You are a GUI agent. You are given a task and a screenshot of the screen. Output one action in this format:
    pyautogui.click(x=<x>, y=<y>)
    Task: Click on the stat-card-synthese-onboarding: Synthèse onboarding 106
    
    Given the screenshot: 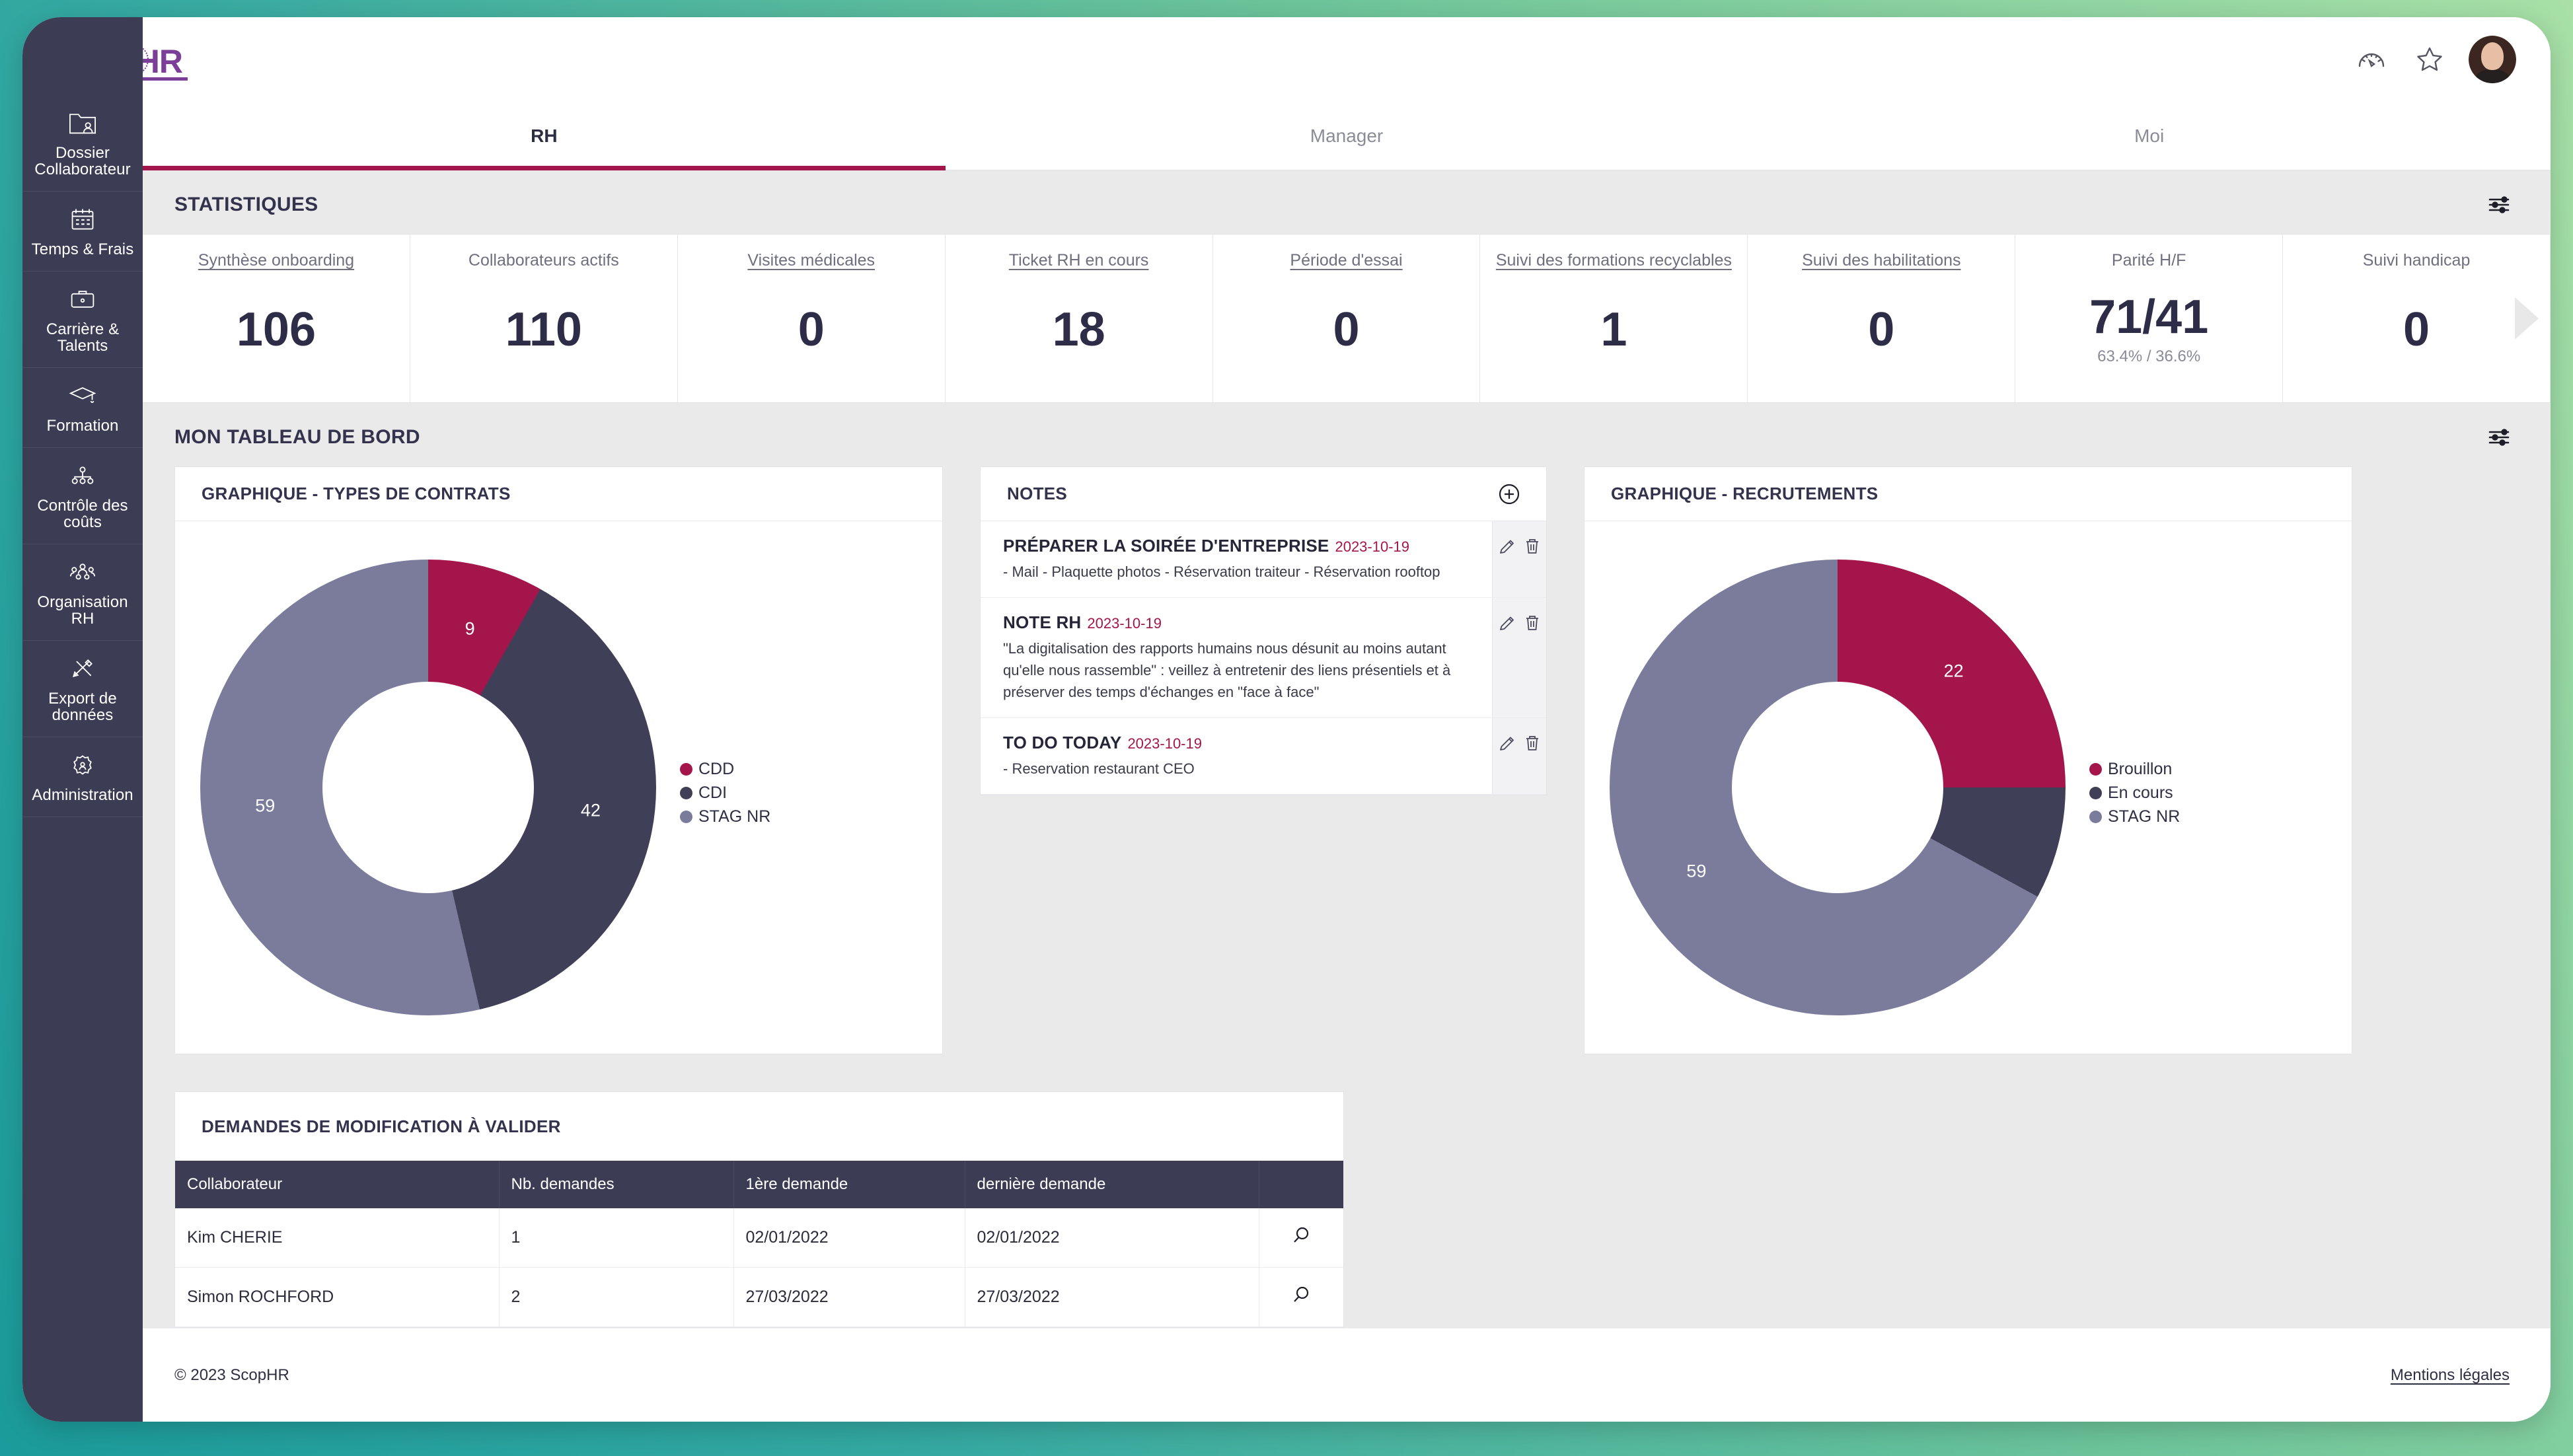 What is the action you would take?
    pyautogui.click(x=276, y=318)
    